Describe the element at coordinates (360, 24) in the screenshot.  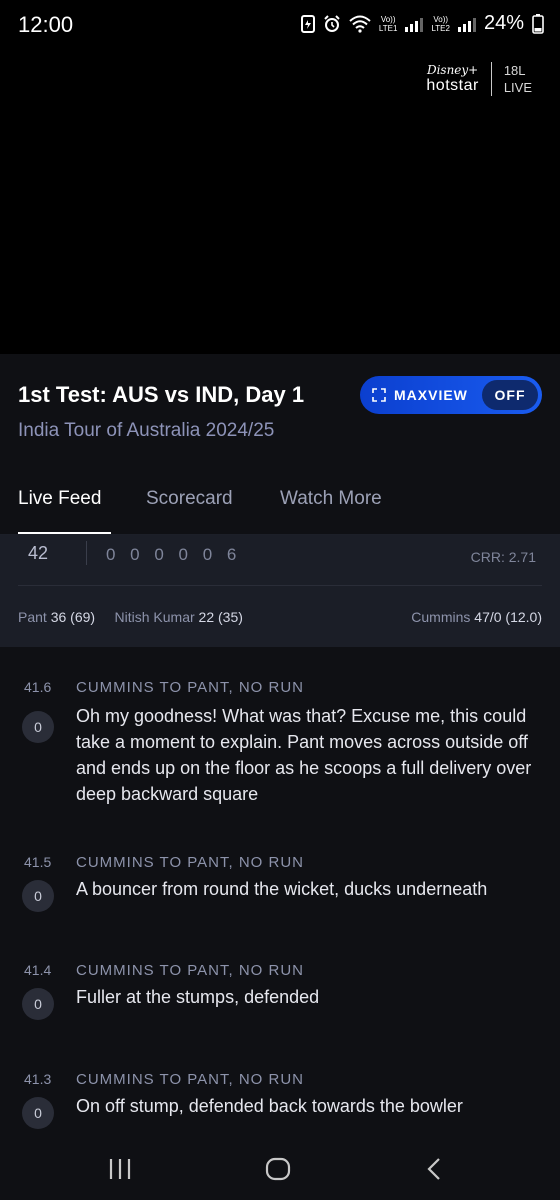
I see `wifi-icon` at that location.